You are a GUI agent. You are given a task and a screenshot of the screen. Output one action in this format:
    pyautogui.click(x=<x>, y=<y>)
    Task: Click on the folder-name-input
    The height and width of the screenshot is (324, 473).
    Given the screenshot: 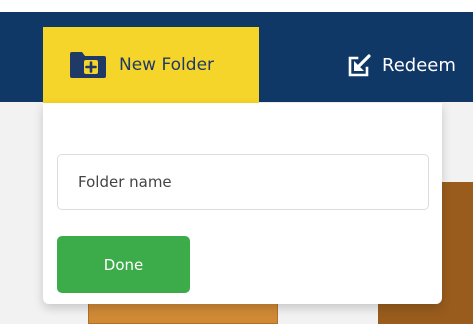 What is the action you would take?
    pyautogui.click(x=243, y=182)
    